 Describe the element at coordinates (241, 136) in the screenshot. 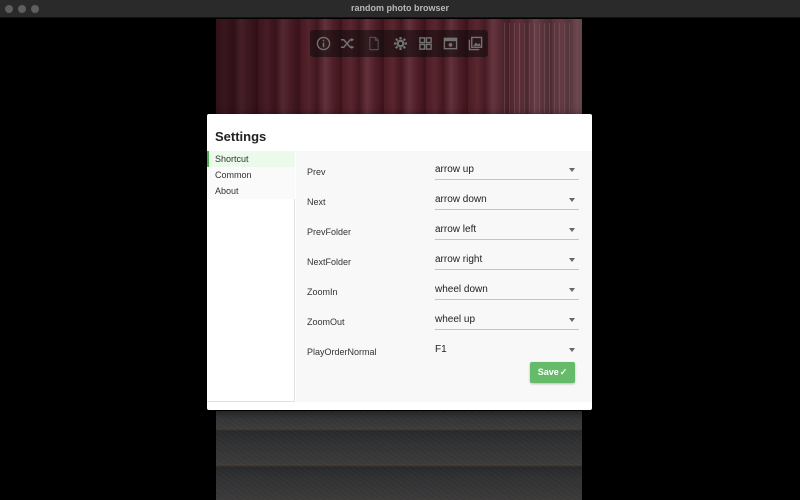

I see `dialog-title: Settings` at that location.